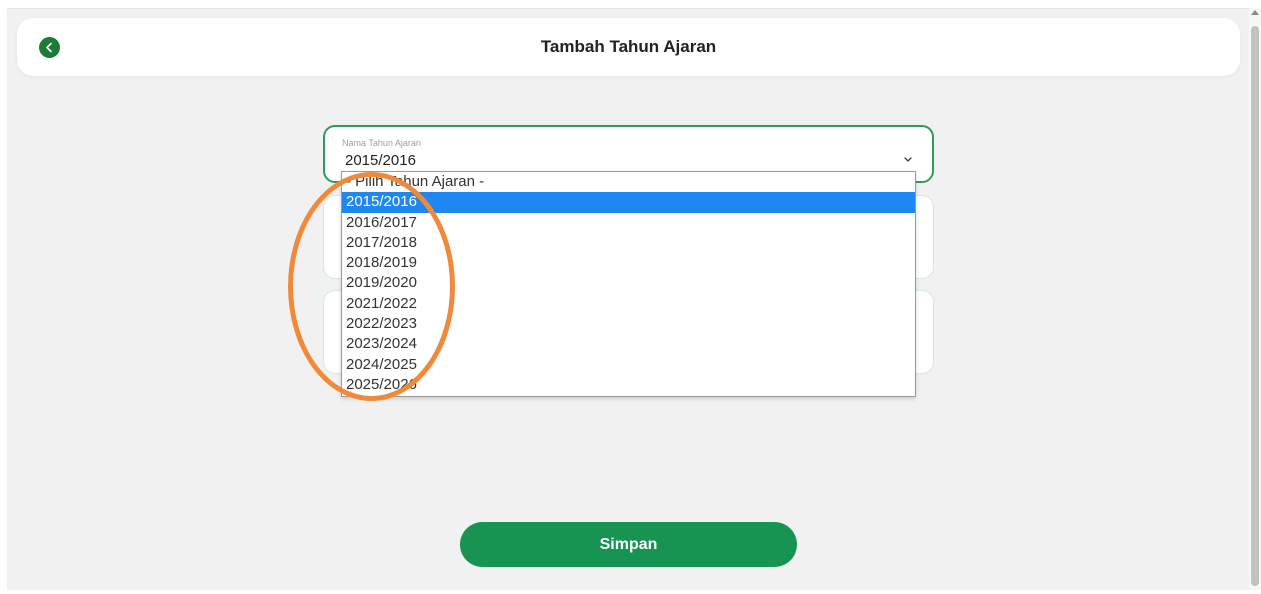 The width and height of the screenshot is (1261, 594). I want to click on dropdown-option: 2016/2017, so click(628, 223).